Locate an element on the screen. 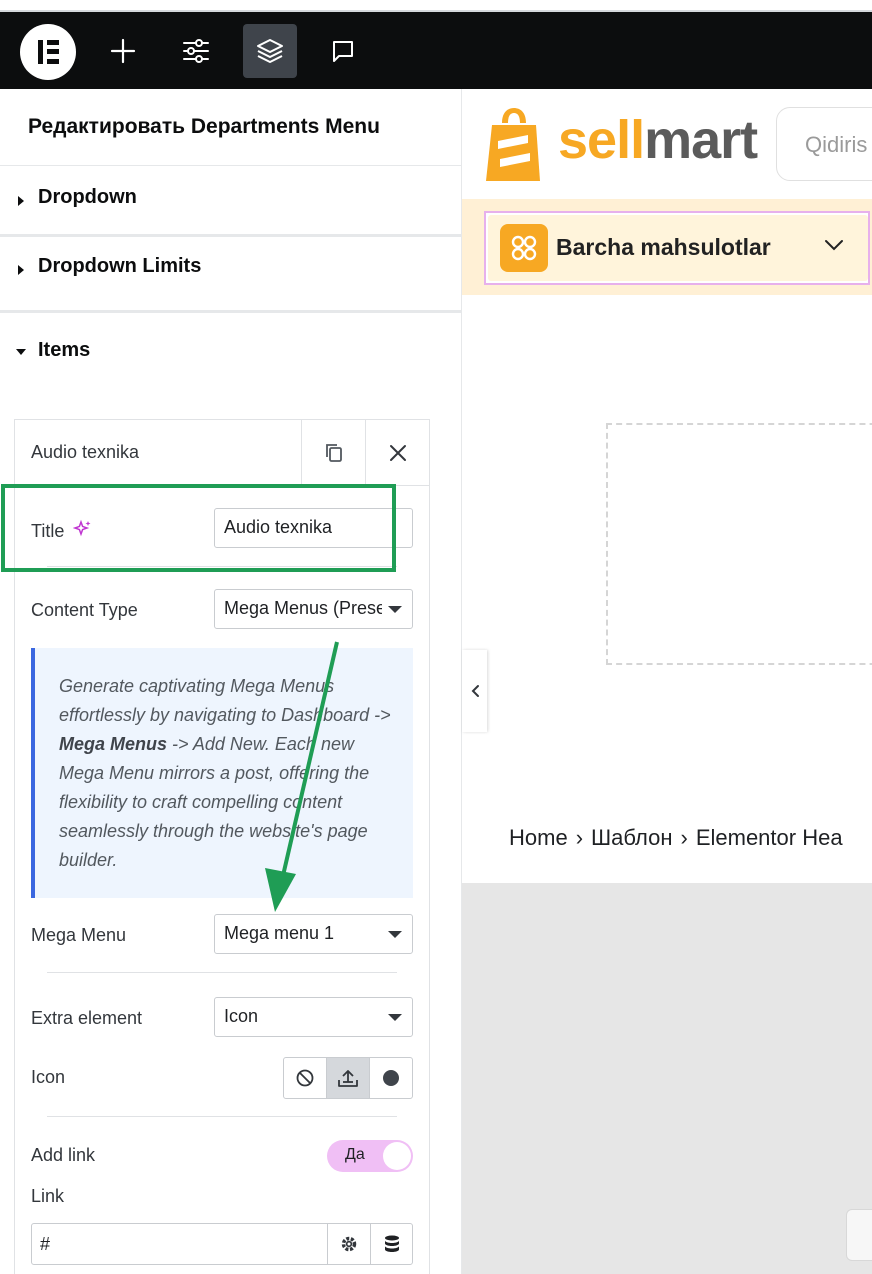  departments-menu-button: Barcha mahsulotlar is located at coordinates (677, 248).